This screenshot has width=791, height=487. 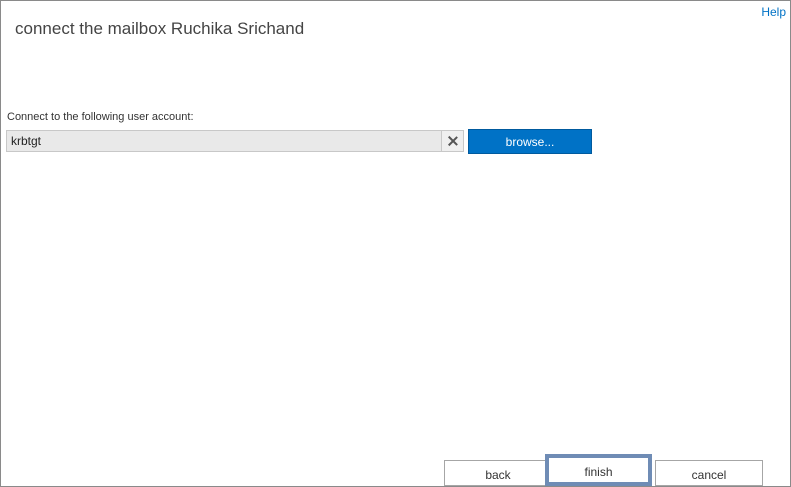 I want to click on clear-button, so click(x=452, y=141).